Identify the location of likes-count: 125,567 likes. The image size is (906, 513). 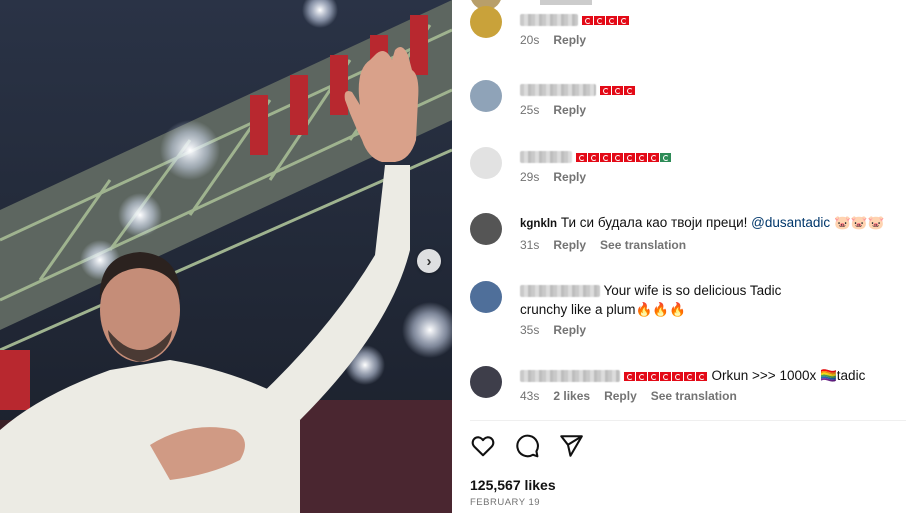
(513, 485).